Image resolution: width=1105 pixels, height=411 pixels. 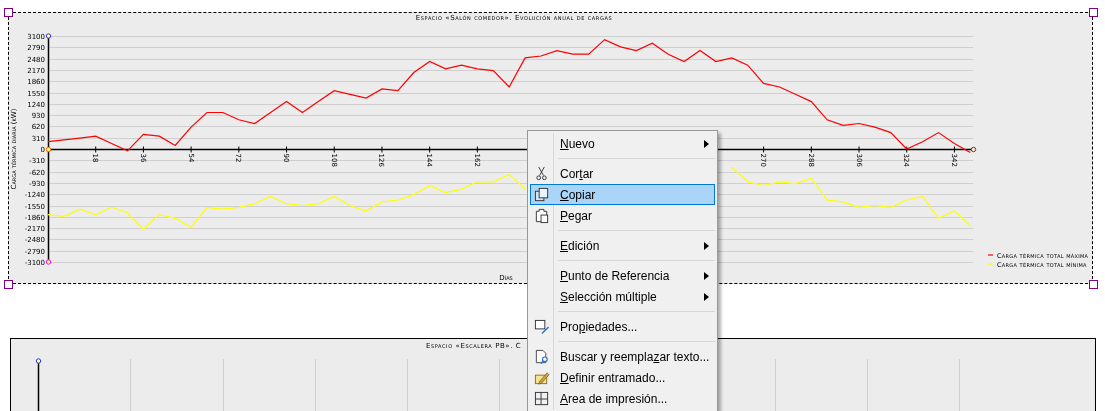 I want to click on menu-item: Cortar, so click(x=622, y=173).